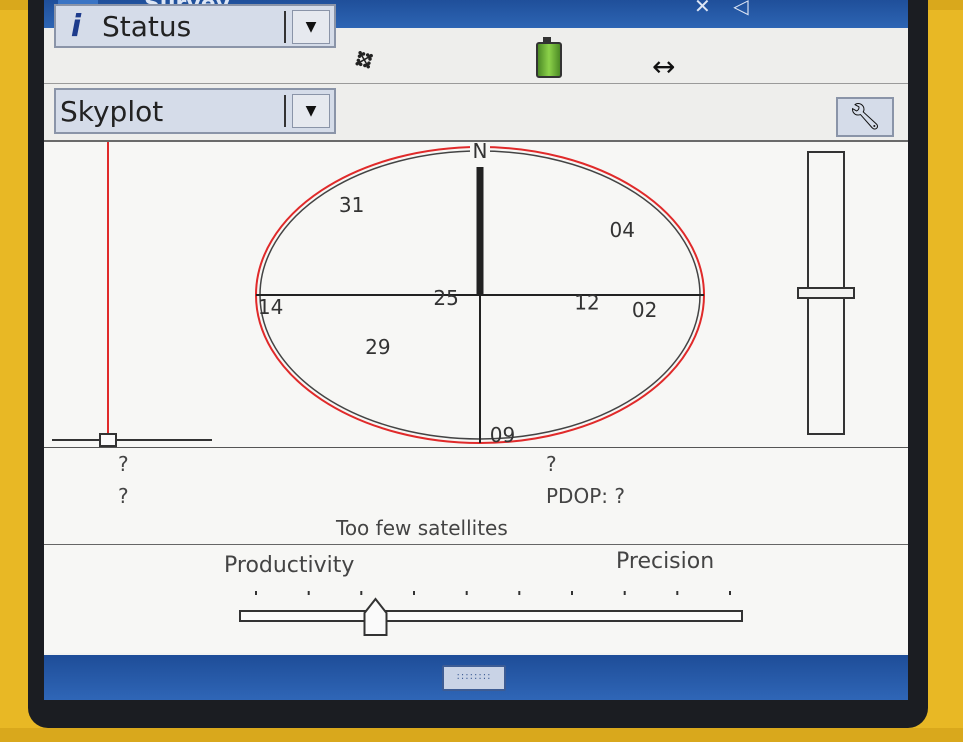 Image resolution: width=963 pixels, height=742 pixels. Describe the element at coordinates (621, 230) in the screenshot. I see `satellite-marker: 04` at that location.